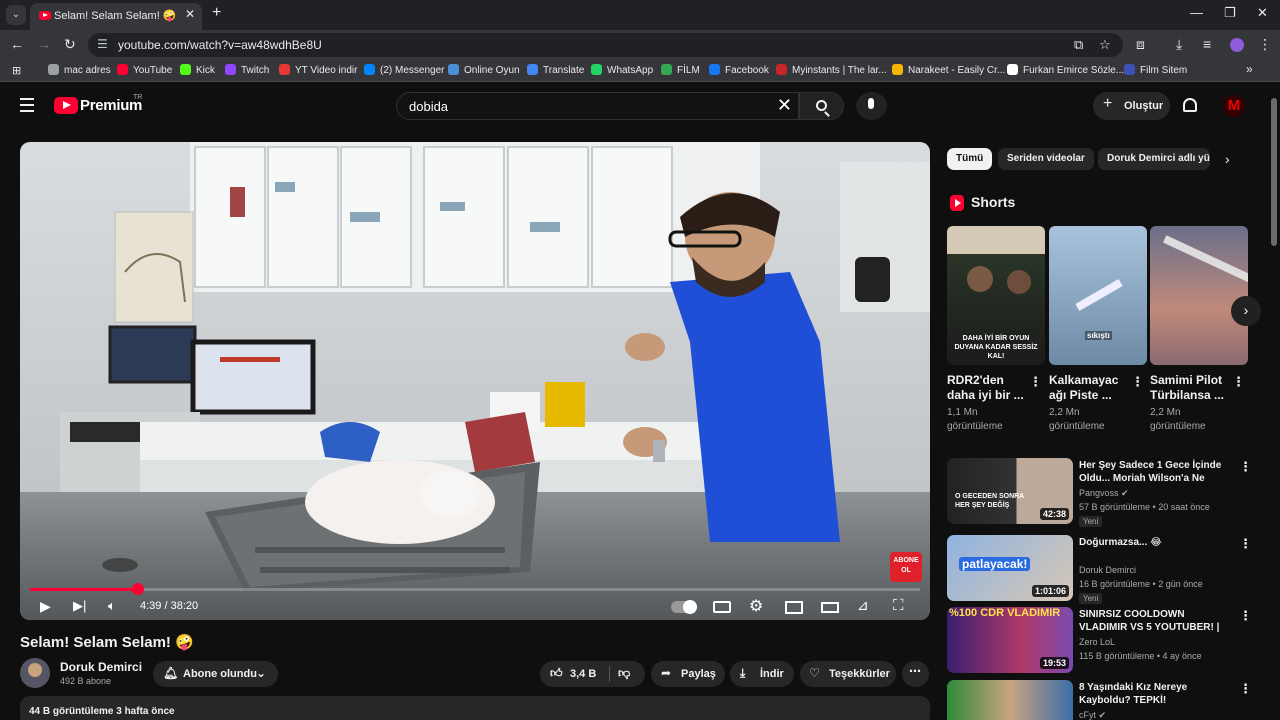 This screenshot has width=1280, height=720. I want to click on captions-icon, so click(722, 607).